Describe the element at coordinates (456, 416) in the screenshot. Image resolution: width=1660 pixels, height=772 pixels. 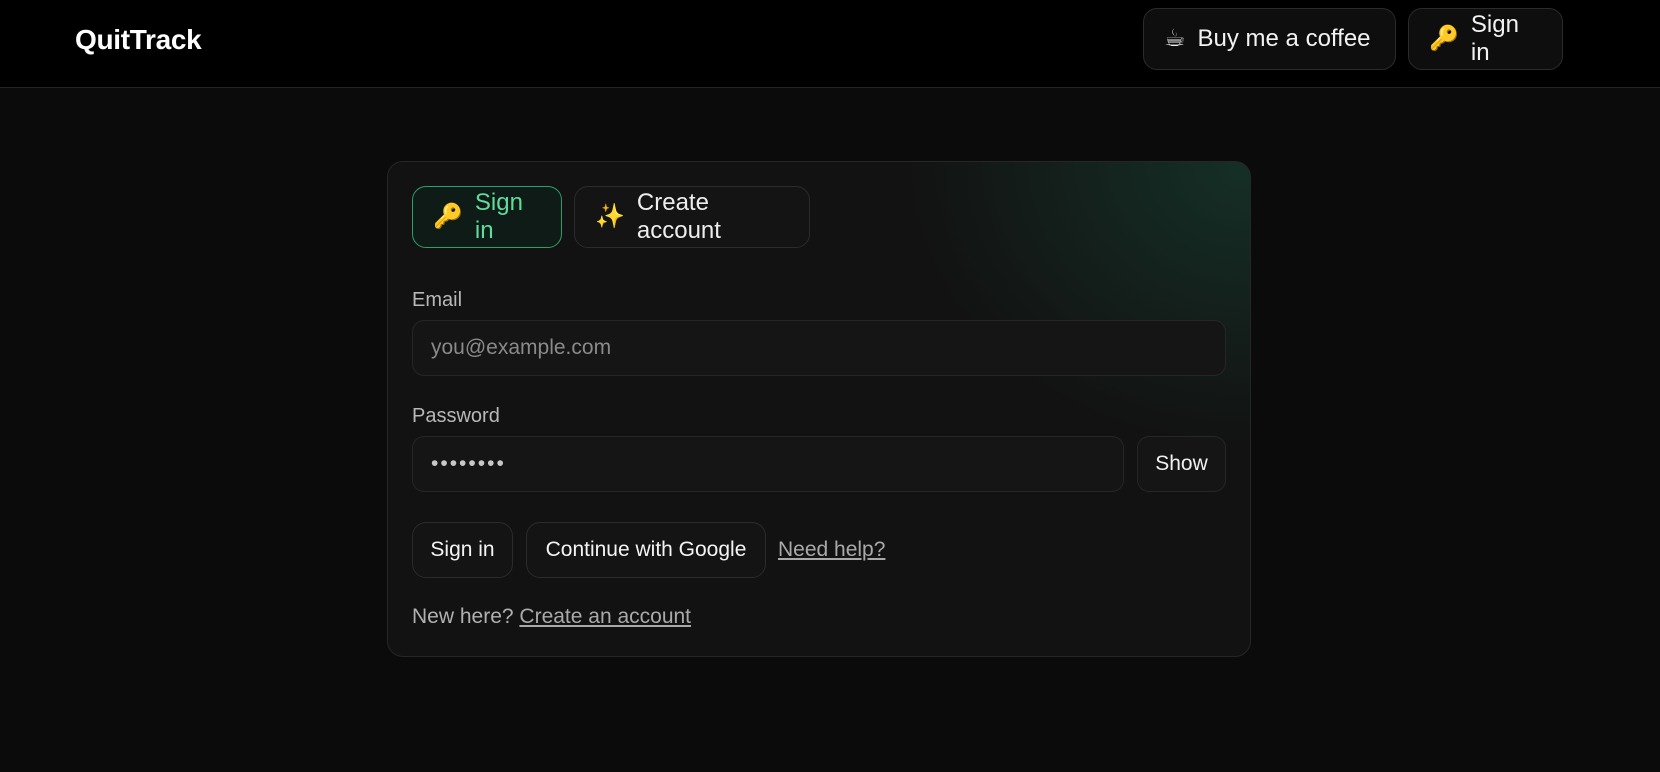
I see `password-label: Password` at that location.